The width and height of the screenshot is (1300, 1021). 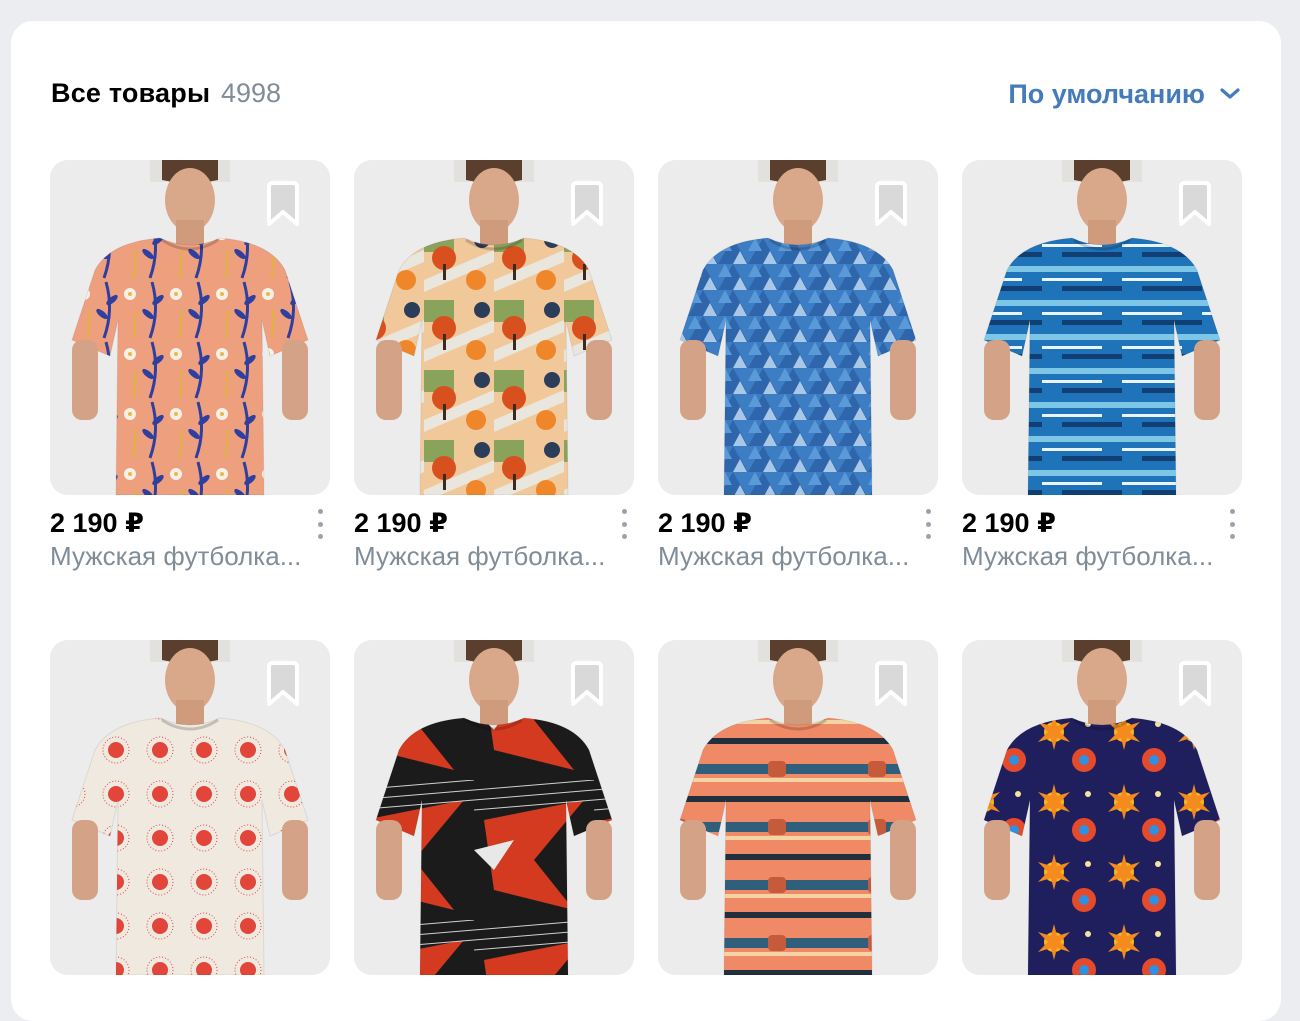 I want to click on section-title: Все товары, so click(x=131, y=93).